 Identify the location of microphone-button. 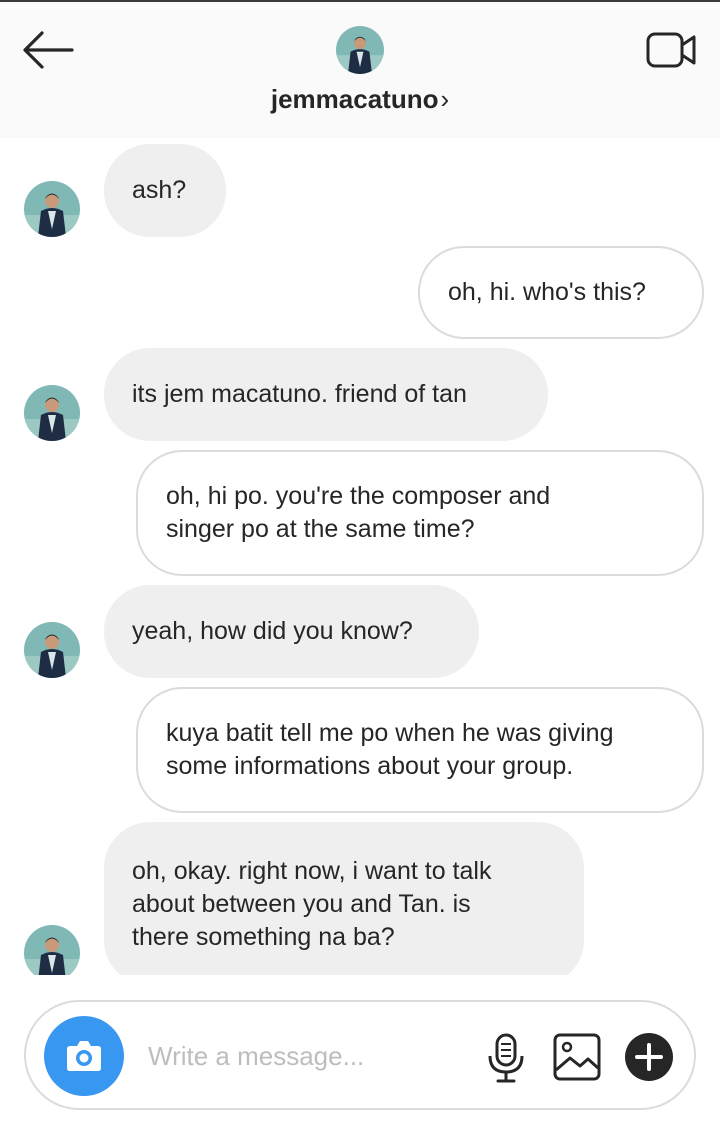
(506, 1058).